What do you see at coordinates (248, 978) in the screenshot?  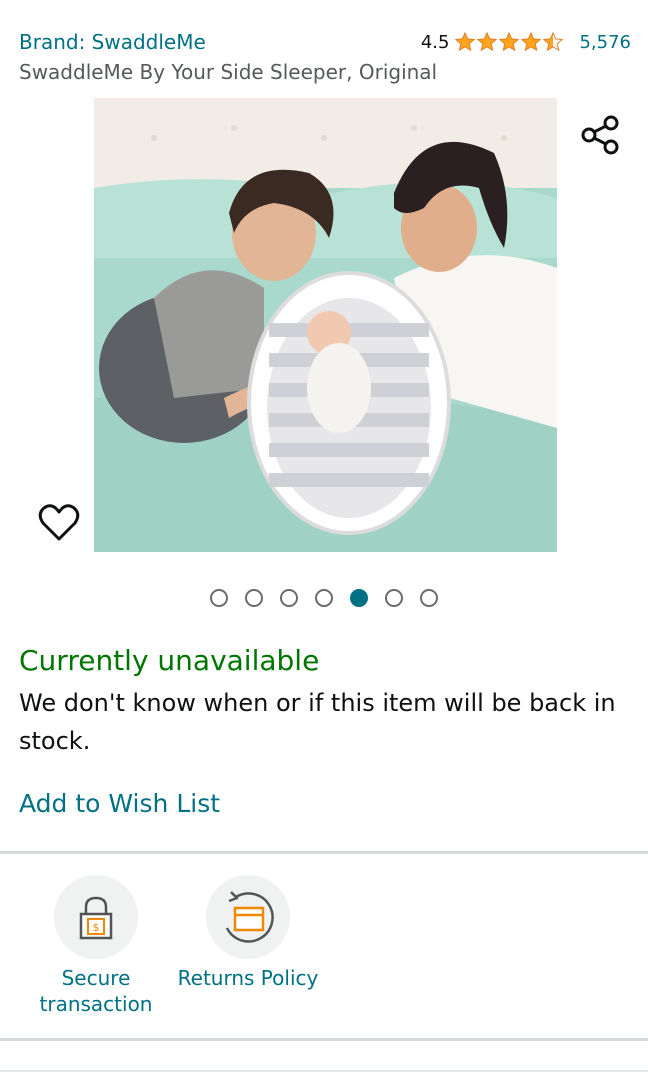 I see `returns-policy-label: Returns Policy` at bounding box center [248, 978].